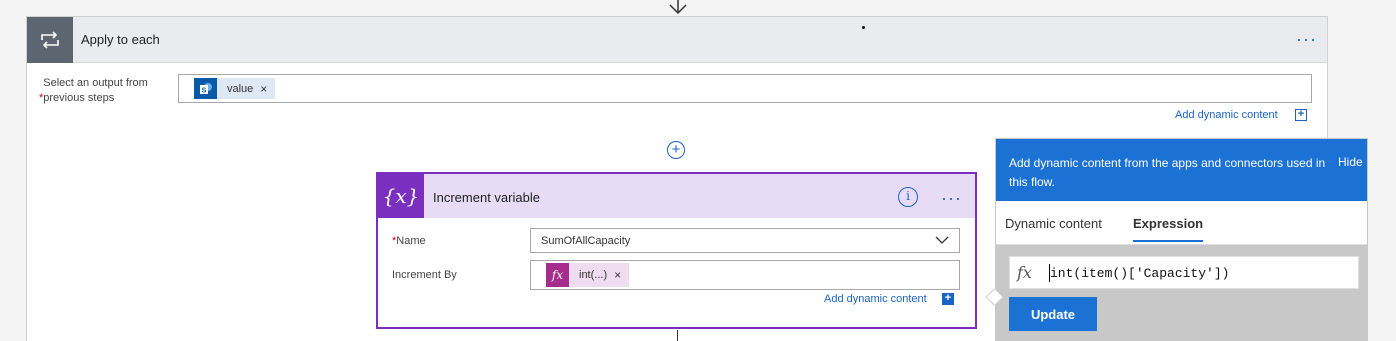 Image resolution: width=1396 pixels, height=341 pixels. I want to click on value-token: S value ×, so click(235, 88).